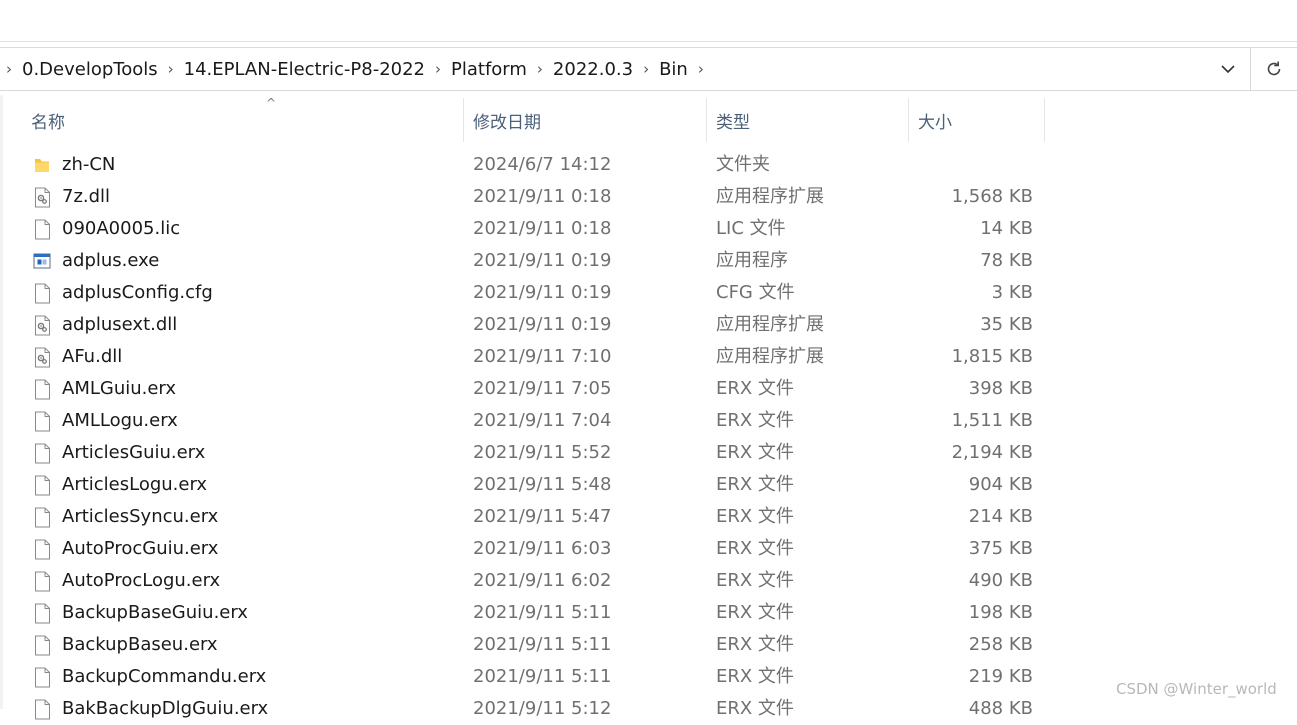 The height and width of the screenshot is (725, 1297). I want to click on file-type: 应用程序, so click(752, 260).